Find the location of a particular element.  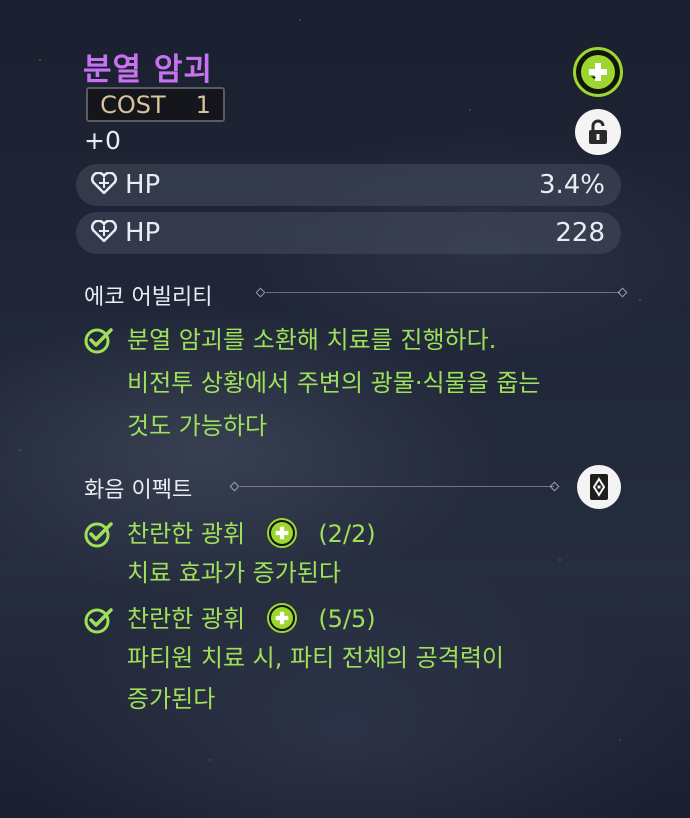

ability-section-title: 에코 어빌리티 is located at coordinates (148, 297).